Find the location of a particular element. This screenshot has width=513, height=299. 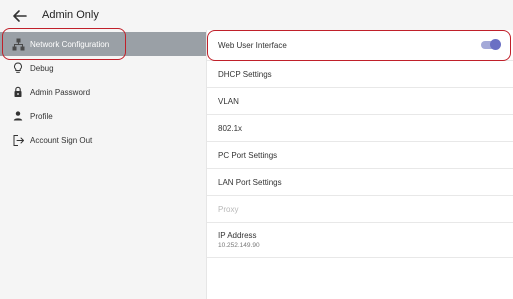

toggle-knob is located at coordinates (495, 44).